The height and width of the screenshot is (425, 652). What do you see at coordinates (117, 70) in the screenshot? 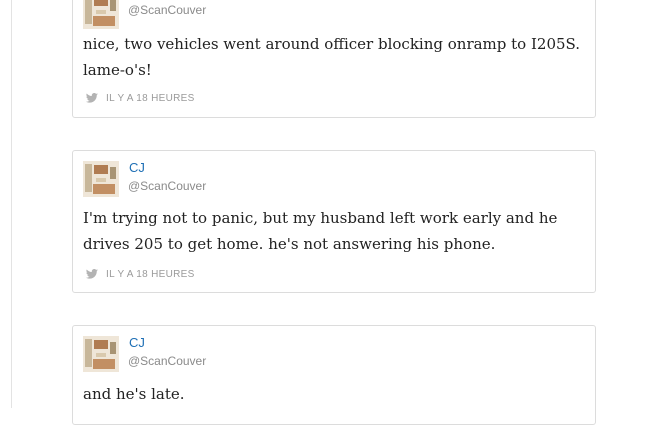
I see `tweet-text-line: lame-o's!` at bounding box center [117, 70].